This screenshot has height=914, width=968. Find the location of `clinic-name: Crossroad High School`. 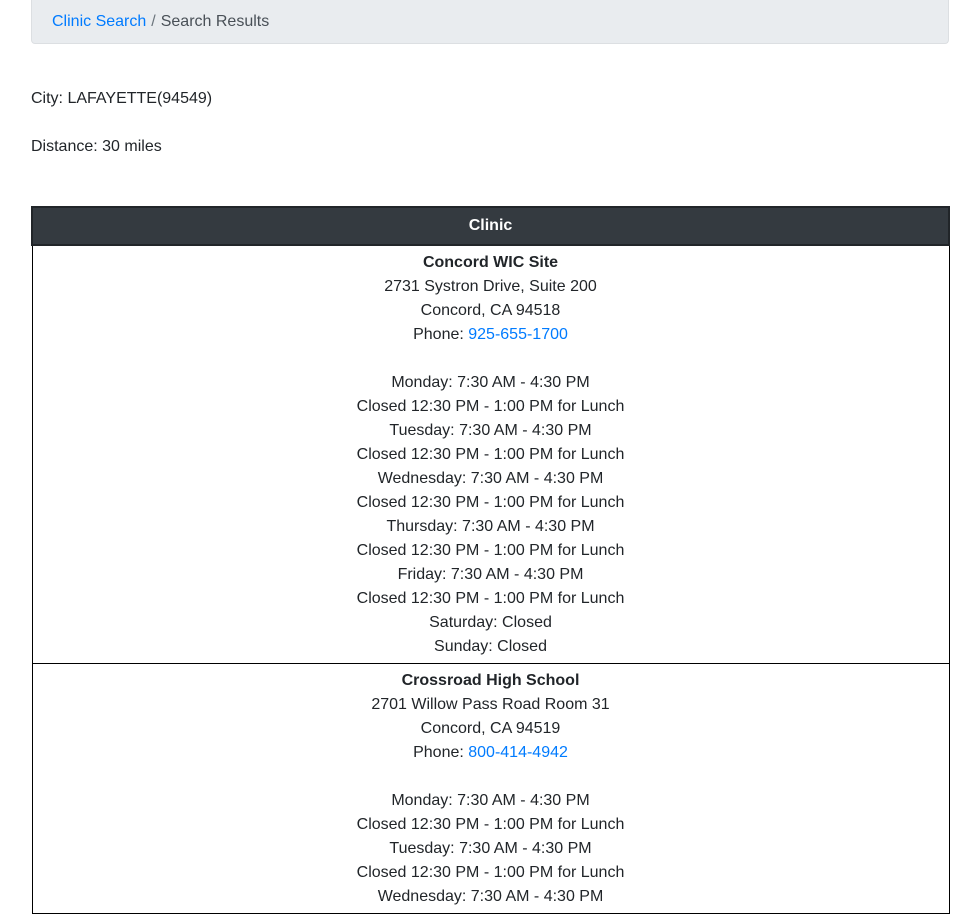

clinic-name: Crossroad High School is located at coordinates (490, 680).